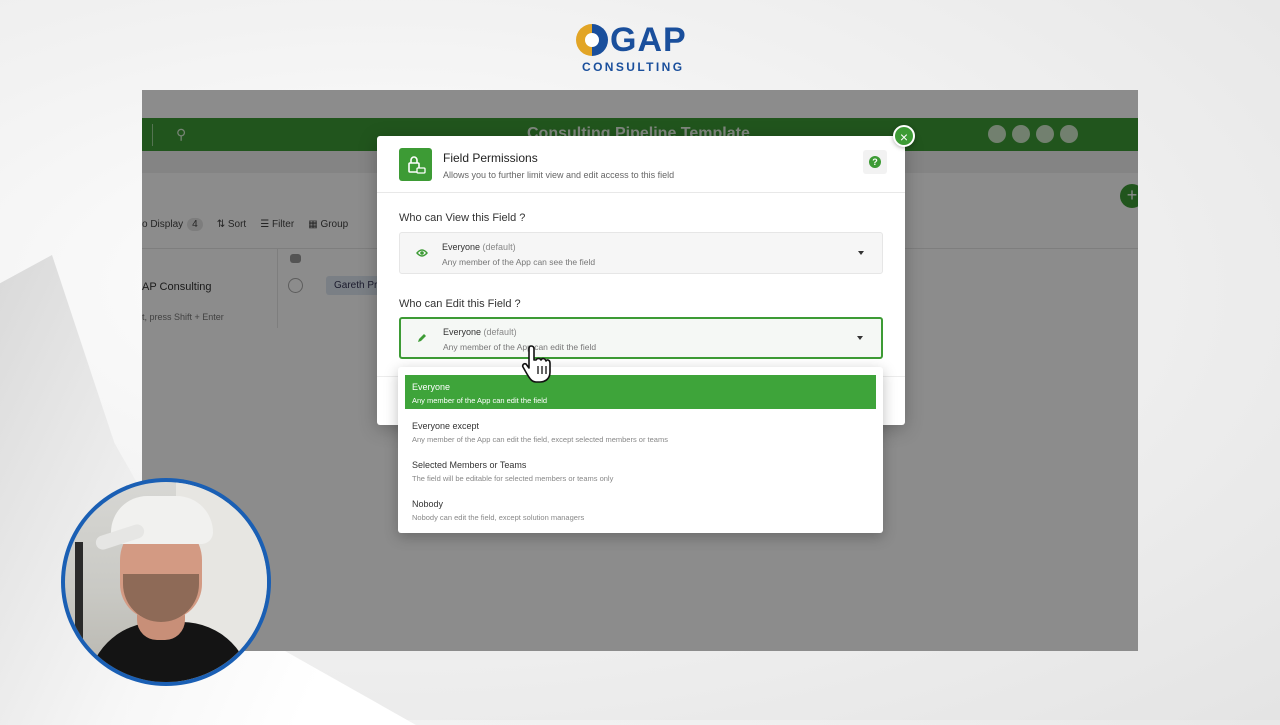 The width and height of the screenshot is (1280, 725). Describe the element at coordinates (480, 400) in the screenshot. I see `option-description: Any member of the App can edit the field` at that location.